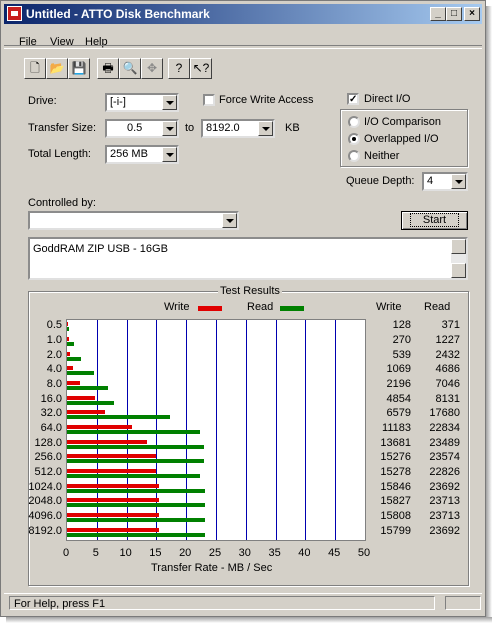 This screenshot has width=502, height=630. Describe the element at coordinates (398, 369) in the screenshot. I see `write-value-label: 1069` at that location.